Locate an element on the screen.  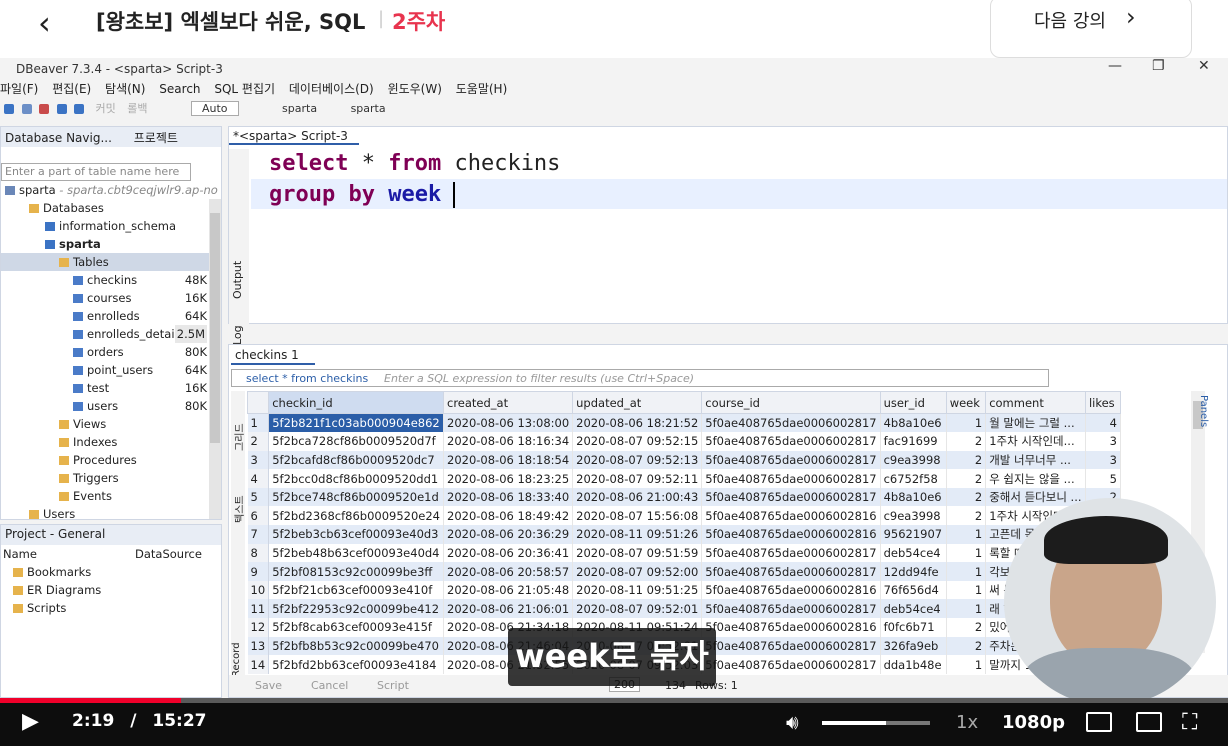
cell-user_id: 12dd94fe is located at coordinates (913, 571).